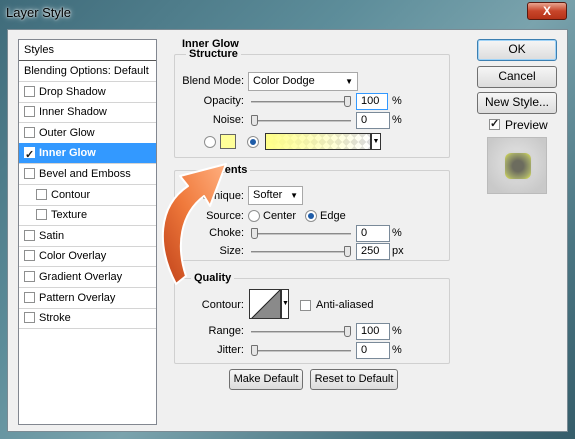 This screenshot has height=439, width=575. What do you see at coordinates (87, 298) in the screenshot?
I see `styles-item-pattern-overlay: Pattern Overlay` at bounding box center [87, 298].